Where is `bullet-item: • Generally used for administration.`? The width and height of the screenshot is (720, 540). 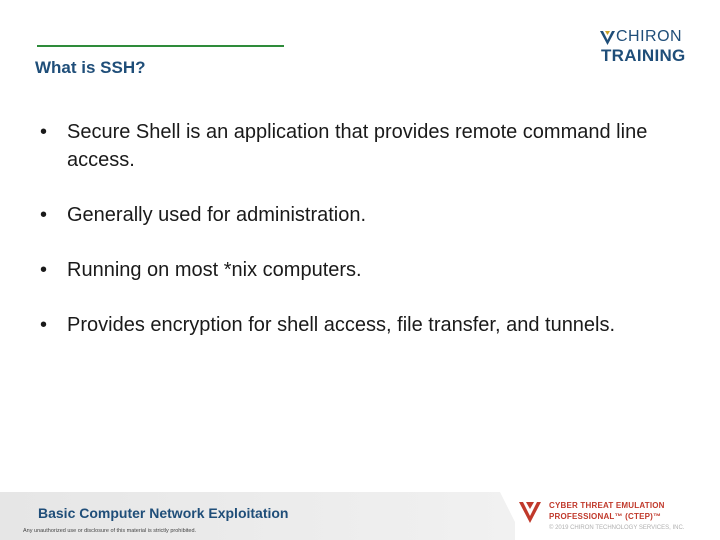 bullet-item: • Generally used for administration. is located at coordinates (365, 215).